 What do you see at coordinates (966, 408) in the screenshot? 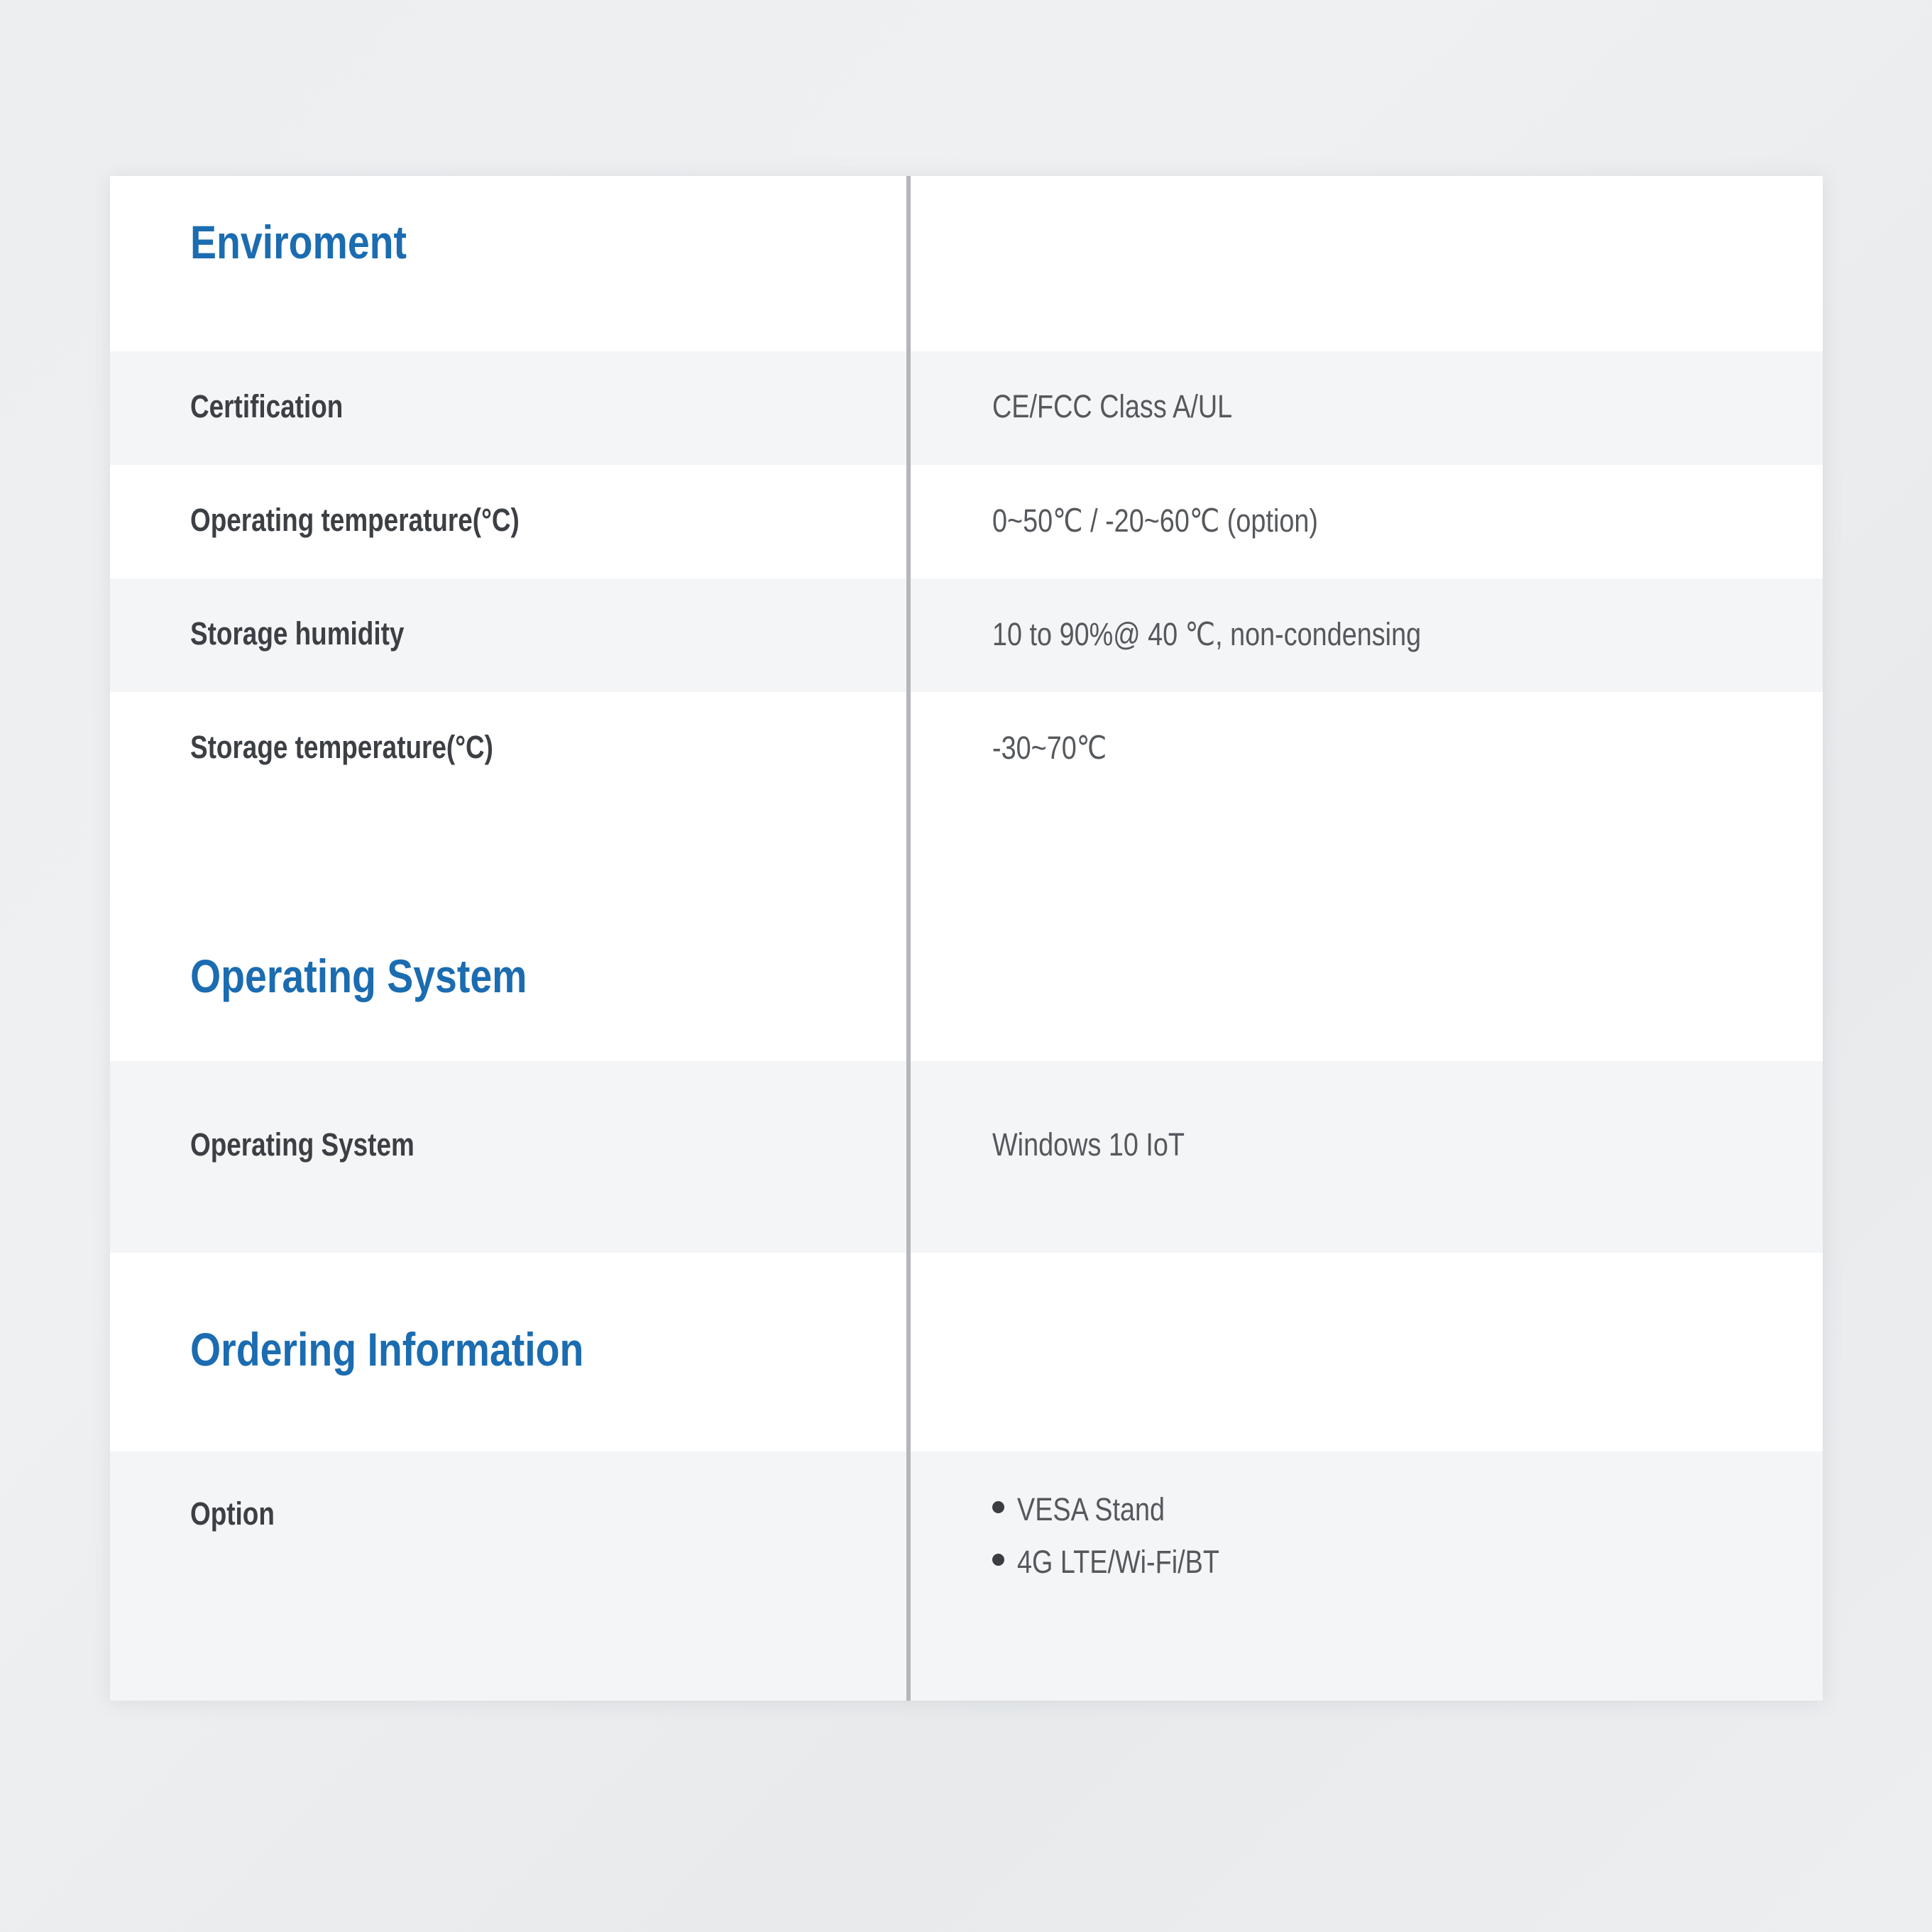
I see `table-row: Certification CE/FCC Class A/UL` at bounding box center [966, 408].